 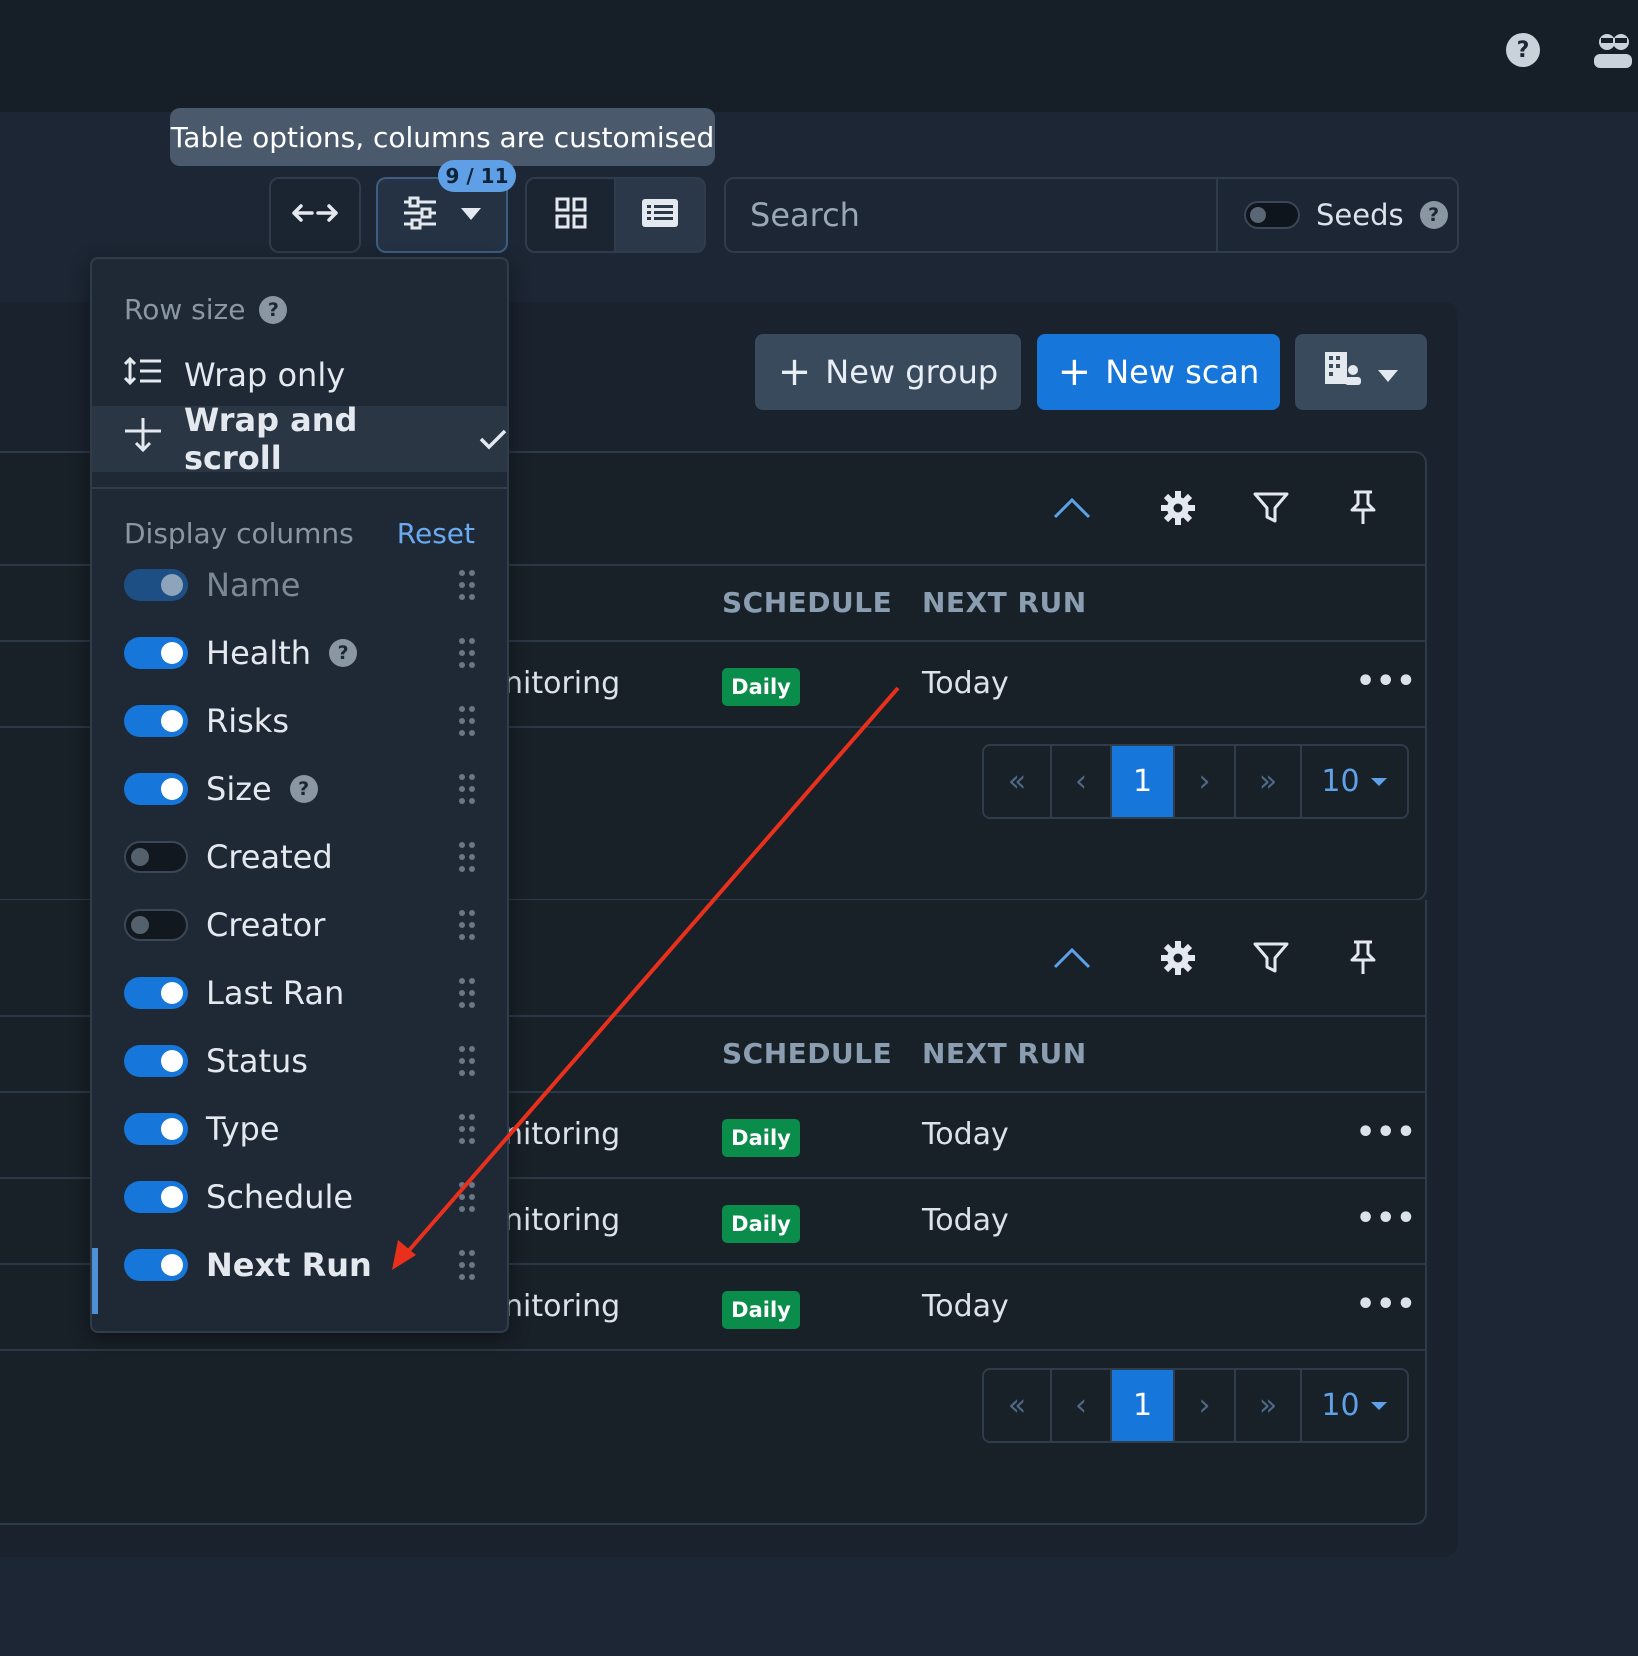 What do you see at coordinates (143, 439) in the screenshot?
I see `arrow-down-line-icon` at bounding box center [143, 439].